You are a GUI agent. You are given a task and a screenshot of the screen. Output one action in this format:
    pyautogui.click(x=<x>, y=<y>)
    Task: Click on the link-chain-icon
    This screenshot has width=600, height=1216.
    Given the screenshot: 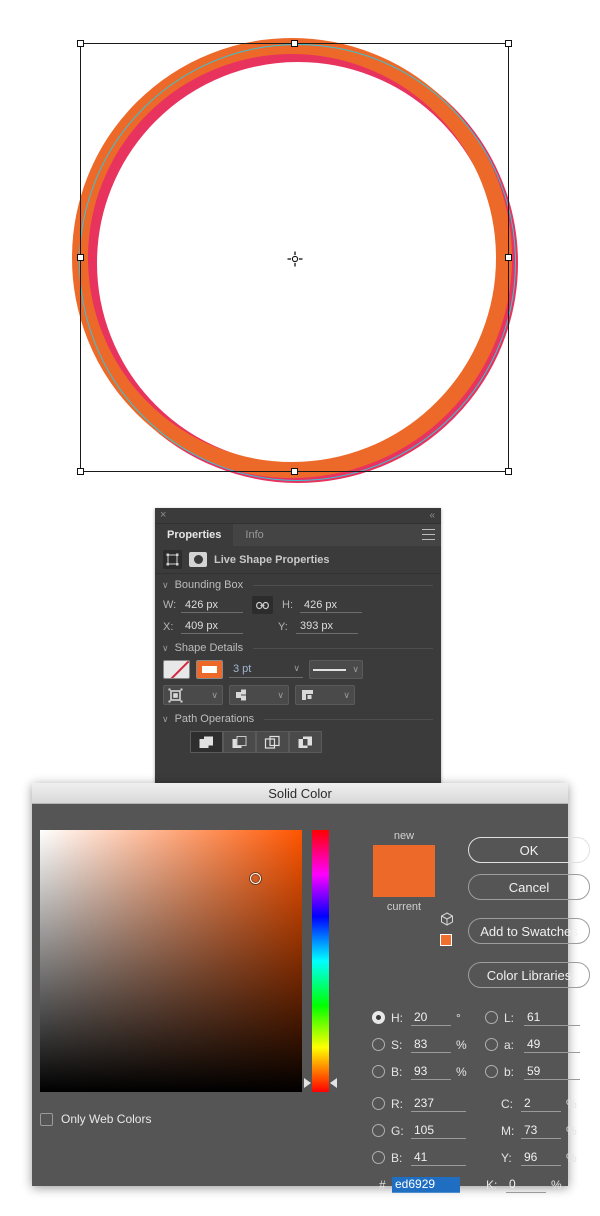 What is the action you would take?
    pyautogui.click(x=262, y=605)
    